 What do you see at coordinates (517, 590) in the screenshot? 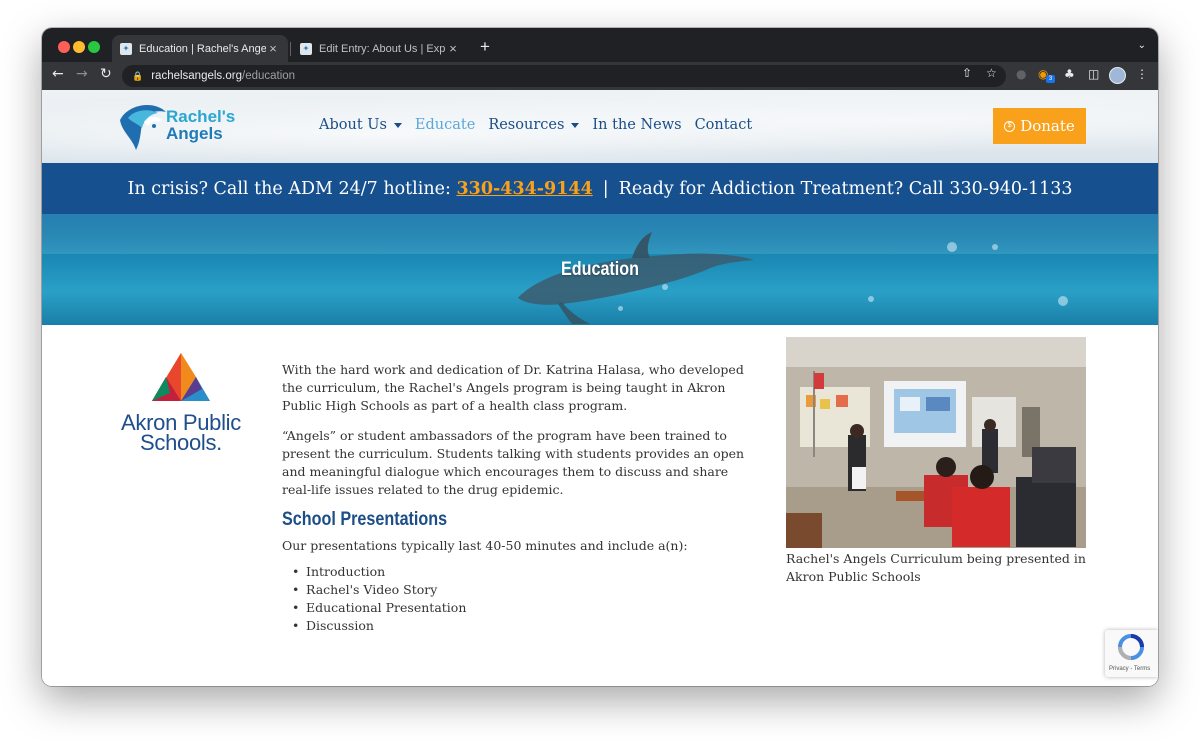
I see `list-item: Rachel's Video Story` at bounding box center [517, 590].